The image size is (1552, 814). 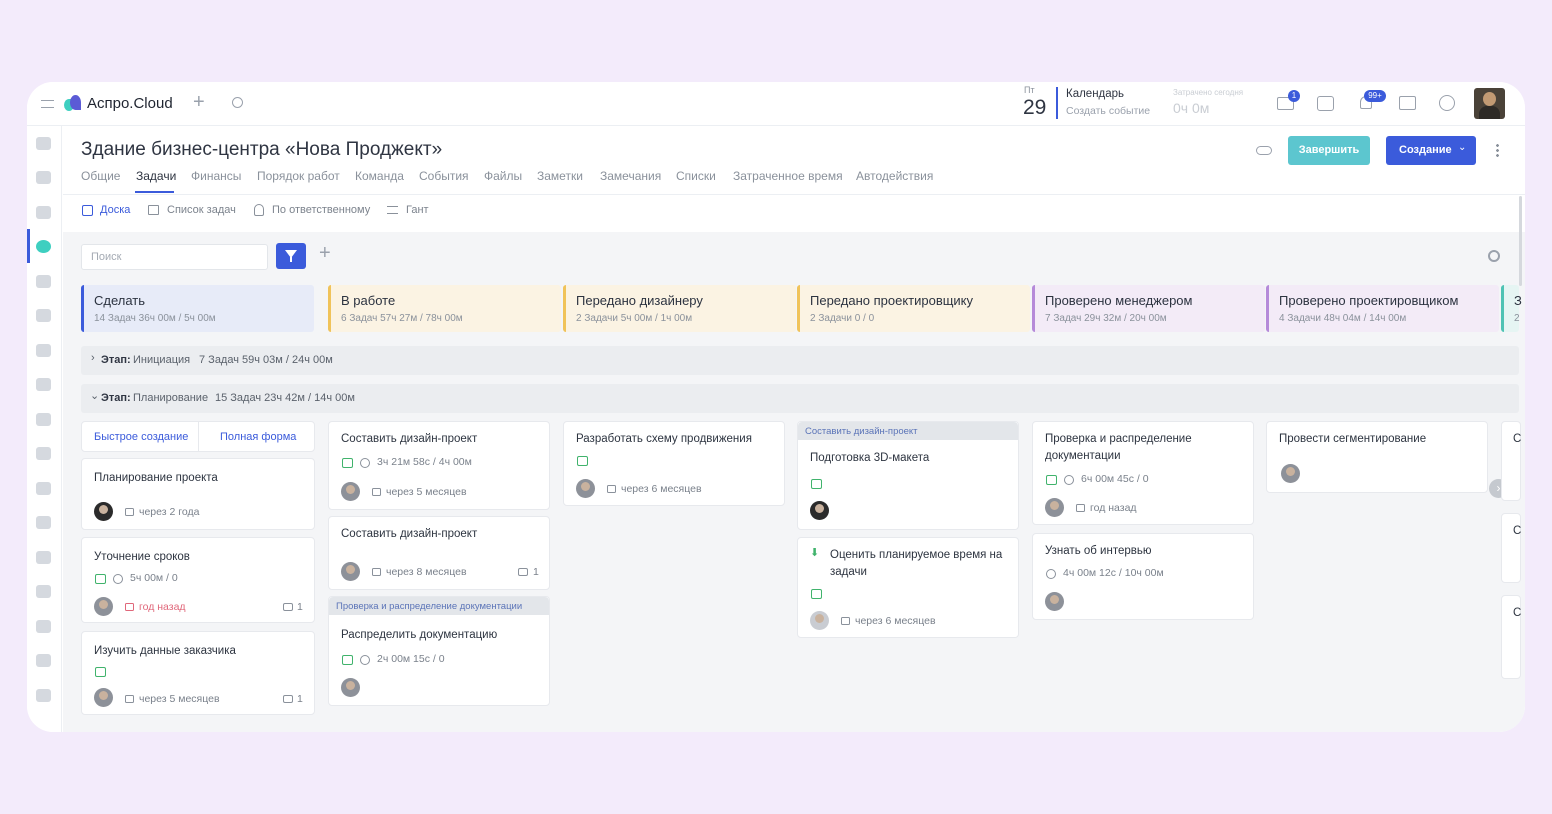 What do you see at coordinates (1494, 256) in the screenshot?
I see `board-settings-icon` at bounding box center [1494, 256].